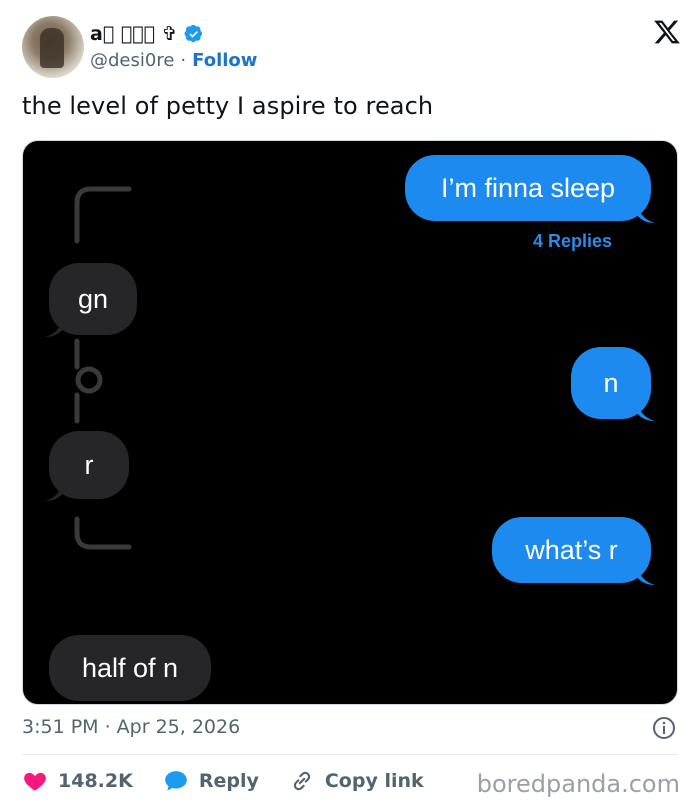 The image size is (700, 807). I want to click on message-bubble-incoming: half of n, so click(130, 668).